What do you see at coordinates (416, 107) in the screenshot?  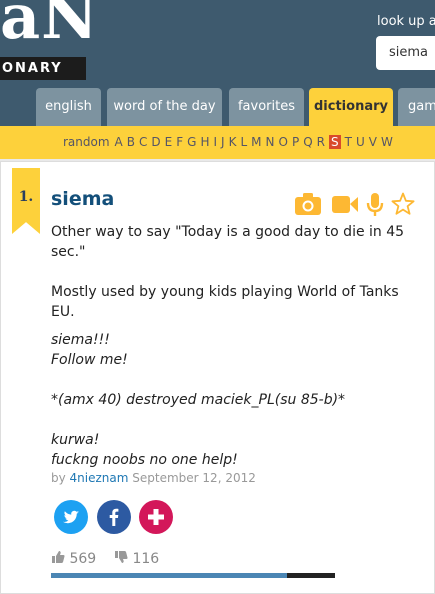 I see `tab-games: gam` at bounding box center [416, 107].